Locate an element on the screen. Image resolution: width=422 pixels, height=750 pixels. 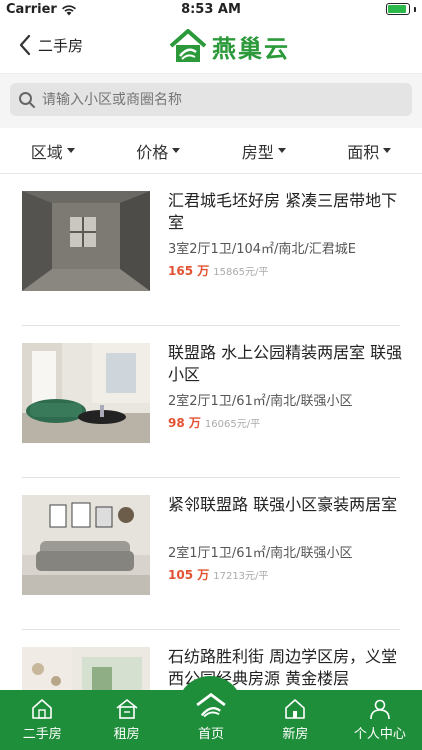
filter-label: 区域 is located at coordinates (46, 152).